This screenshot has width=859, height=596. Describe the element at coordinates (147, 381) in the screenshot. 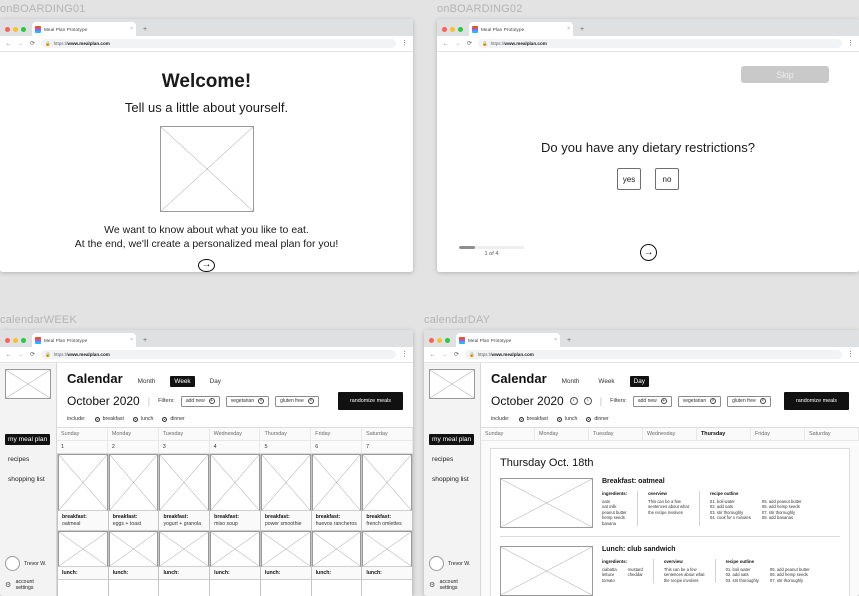

I see `tab-month: Month` at that location.